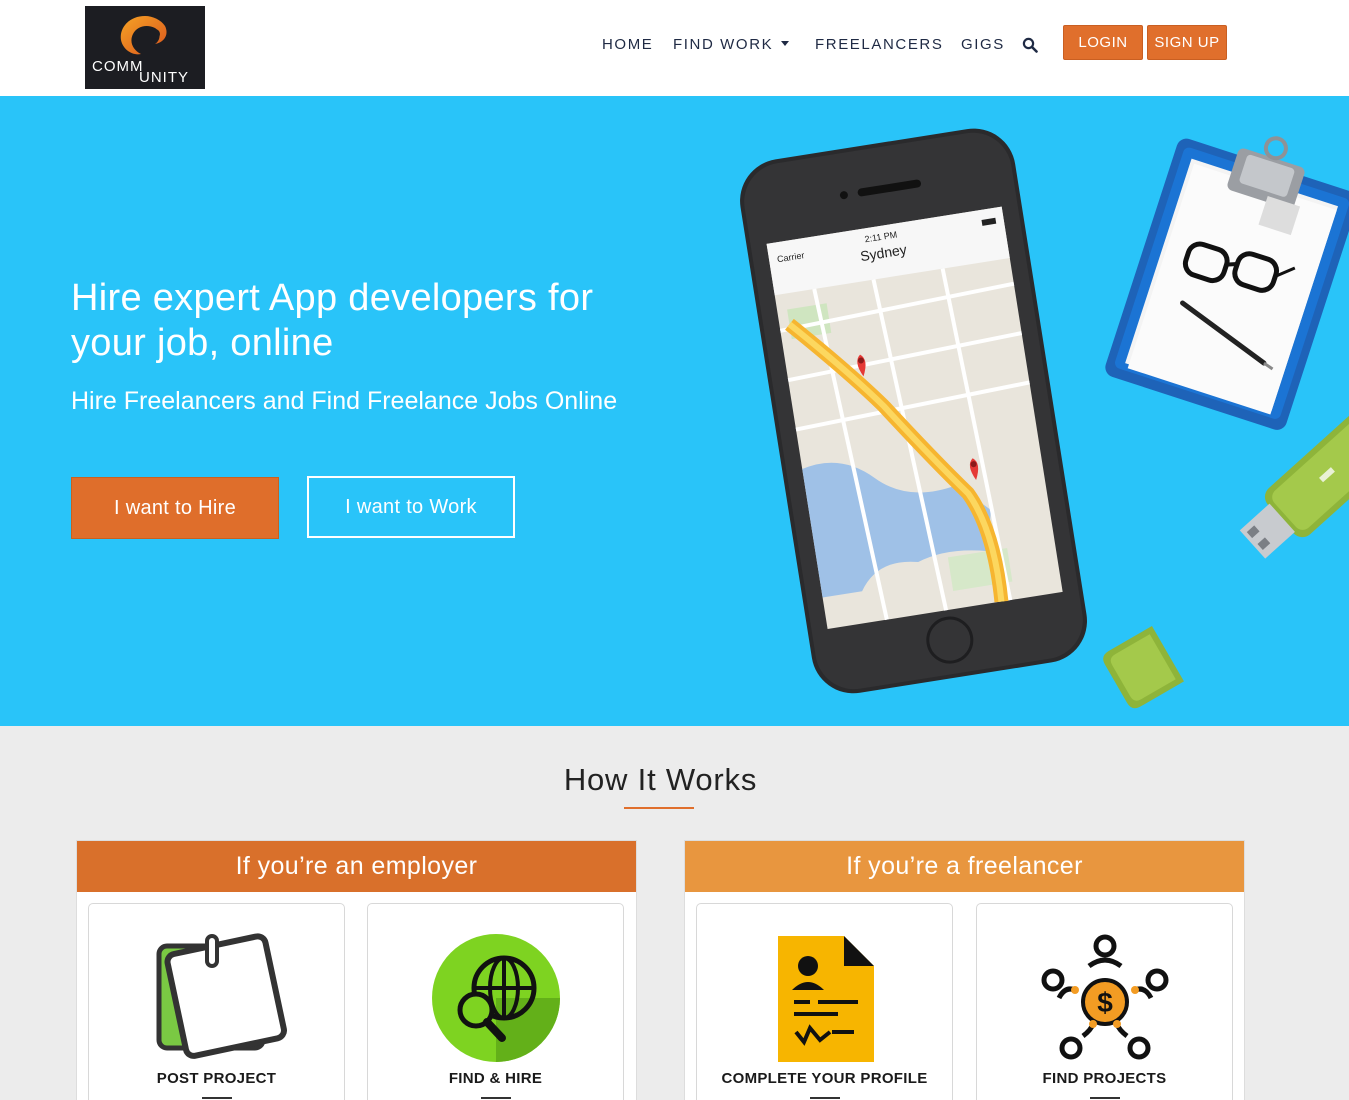 This screenshot has height=1100, width=1349. I want to click on find-projects-label: FIND PROJECTS, so click(1104, 1078).